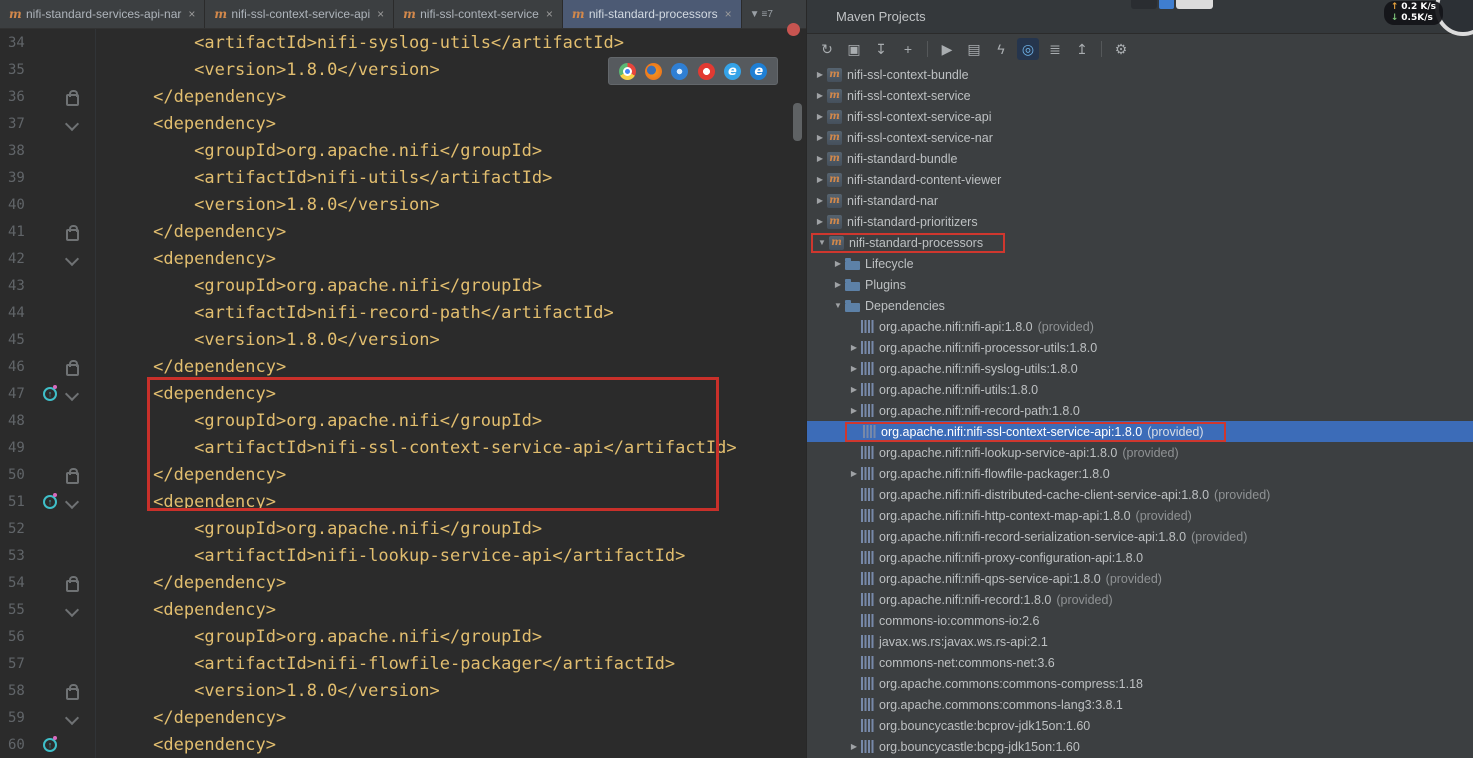  Describe the element at coordinates (300, 14) in the screenshot. I see `editor-tab: nifi-ssl-context-service-api ×` at that location.